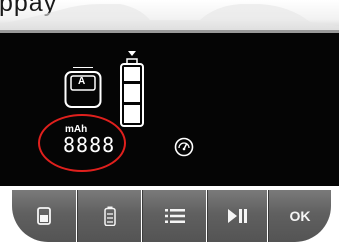  I want to click on menu-list-icon, so click(174, 216).